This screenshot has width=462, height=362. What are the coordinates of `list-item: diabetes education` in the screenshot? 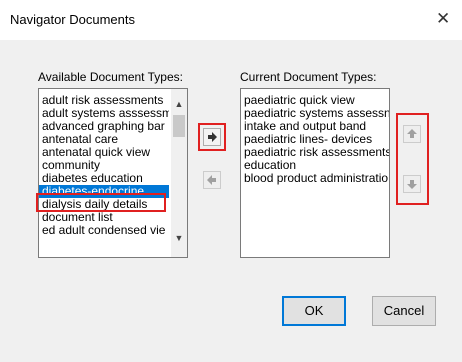 It's located at (104, 178).